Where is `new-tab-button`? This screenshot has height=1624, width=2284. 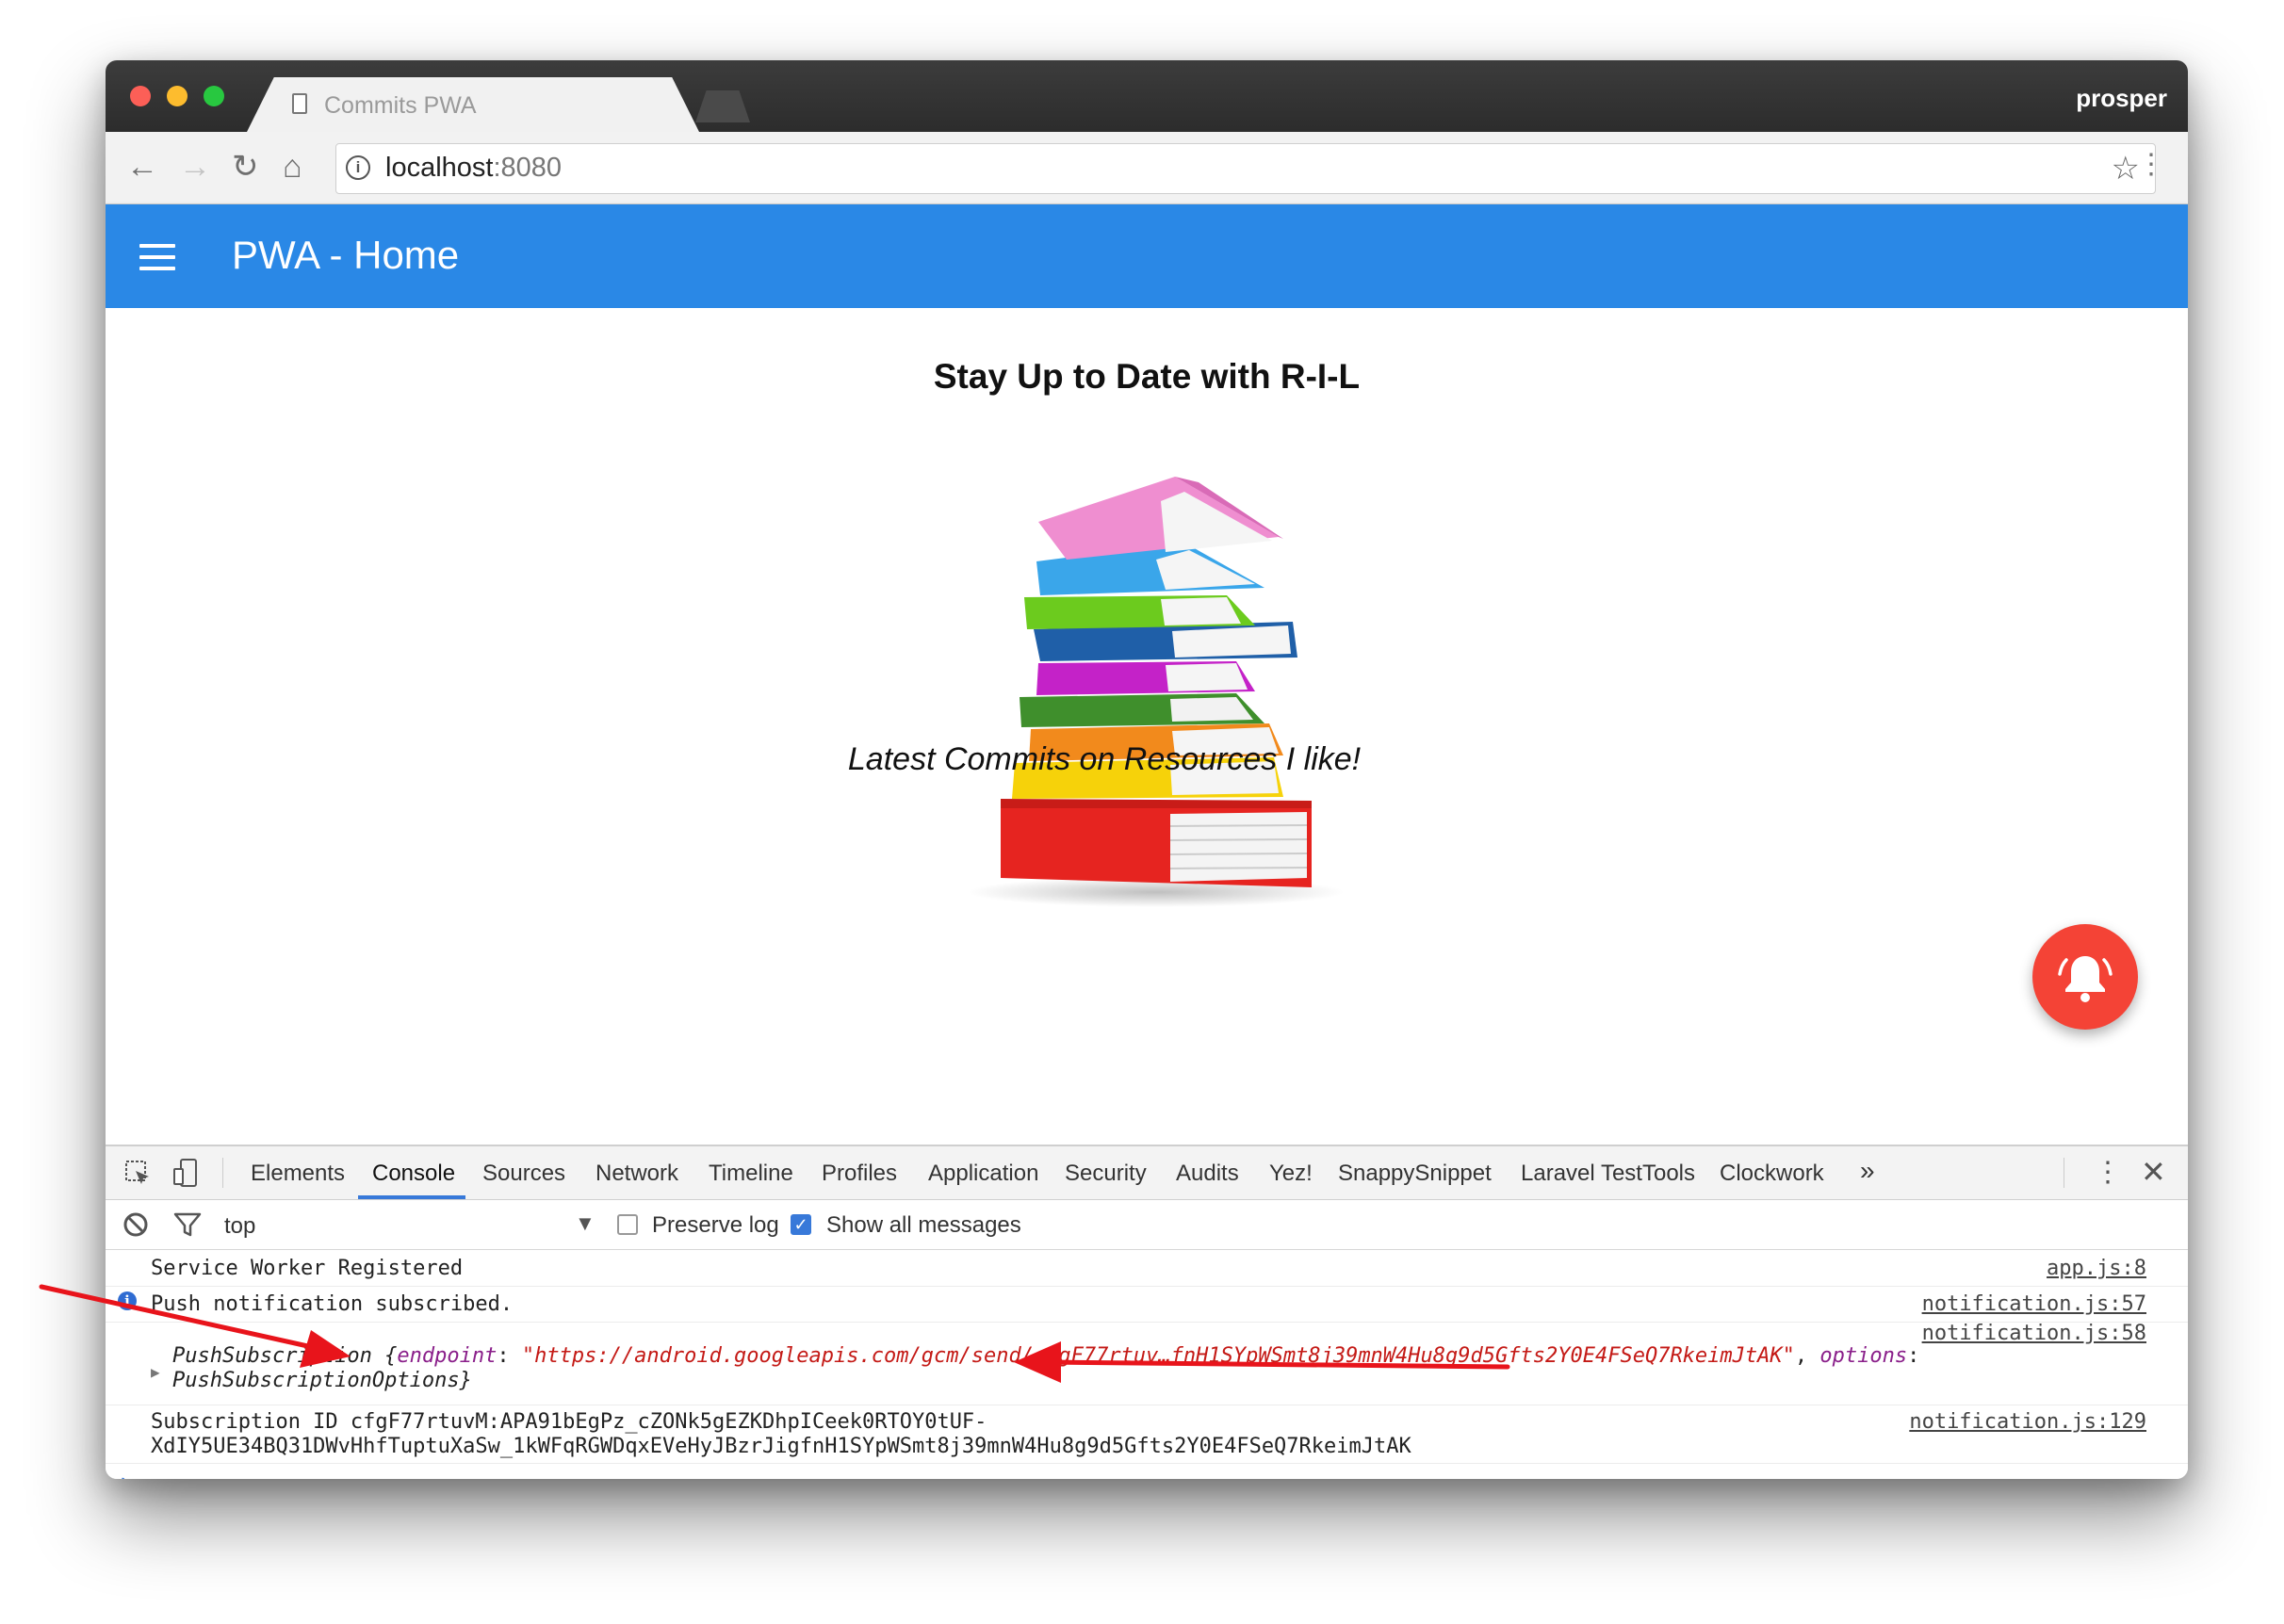 new-tab-button is located at coordinates (722, 106).